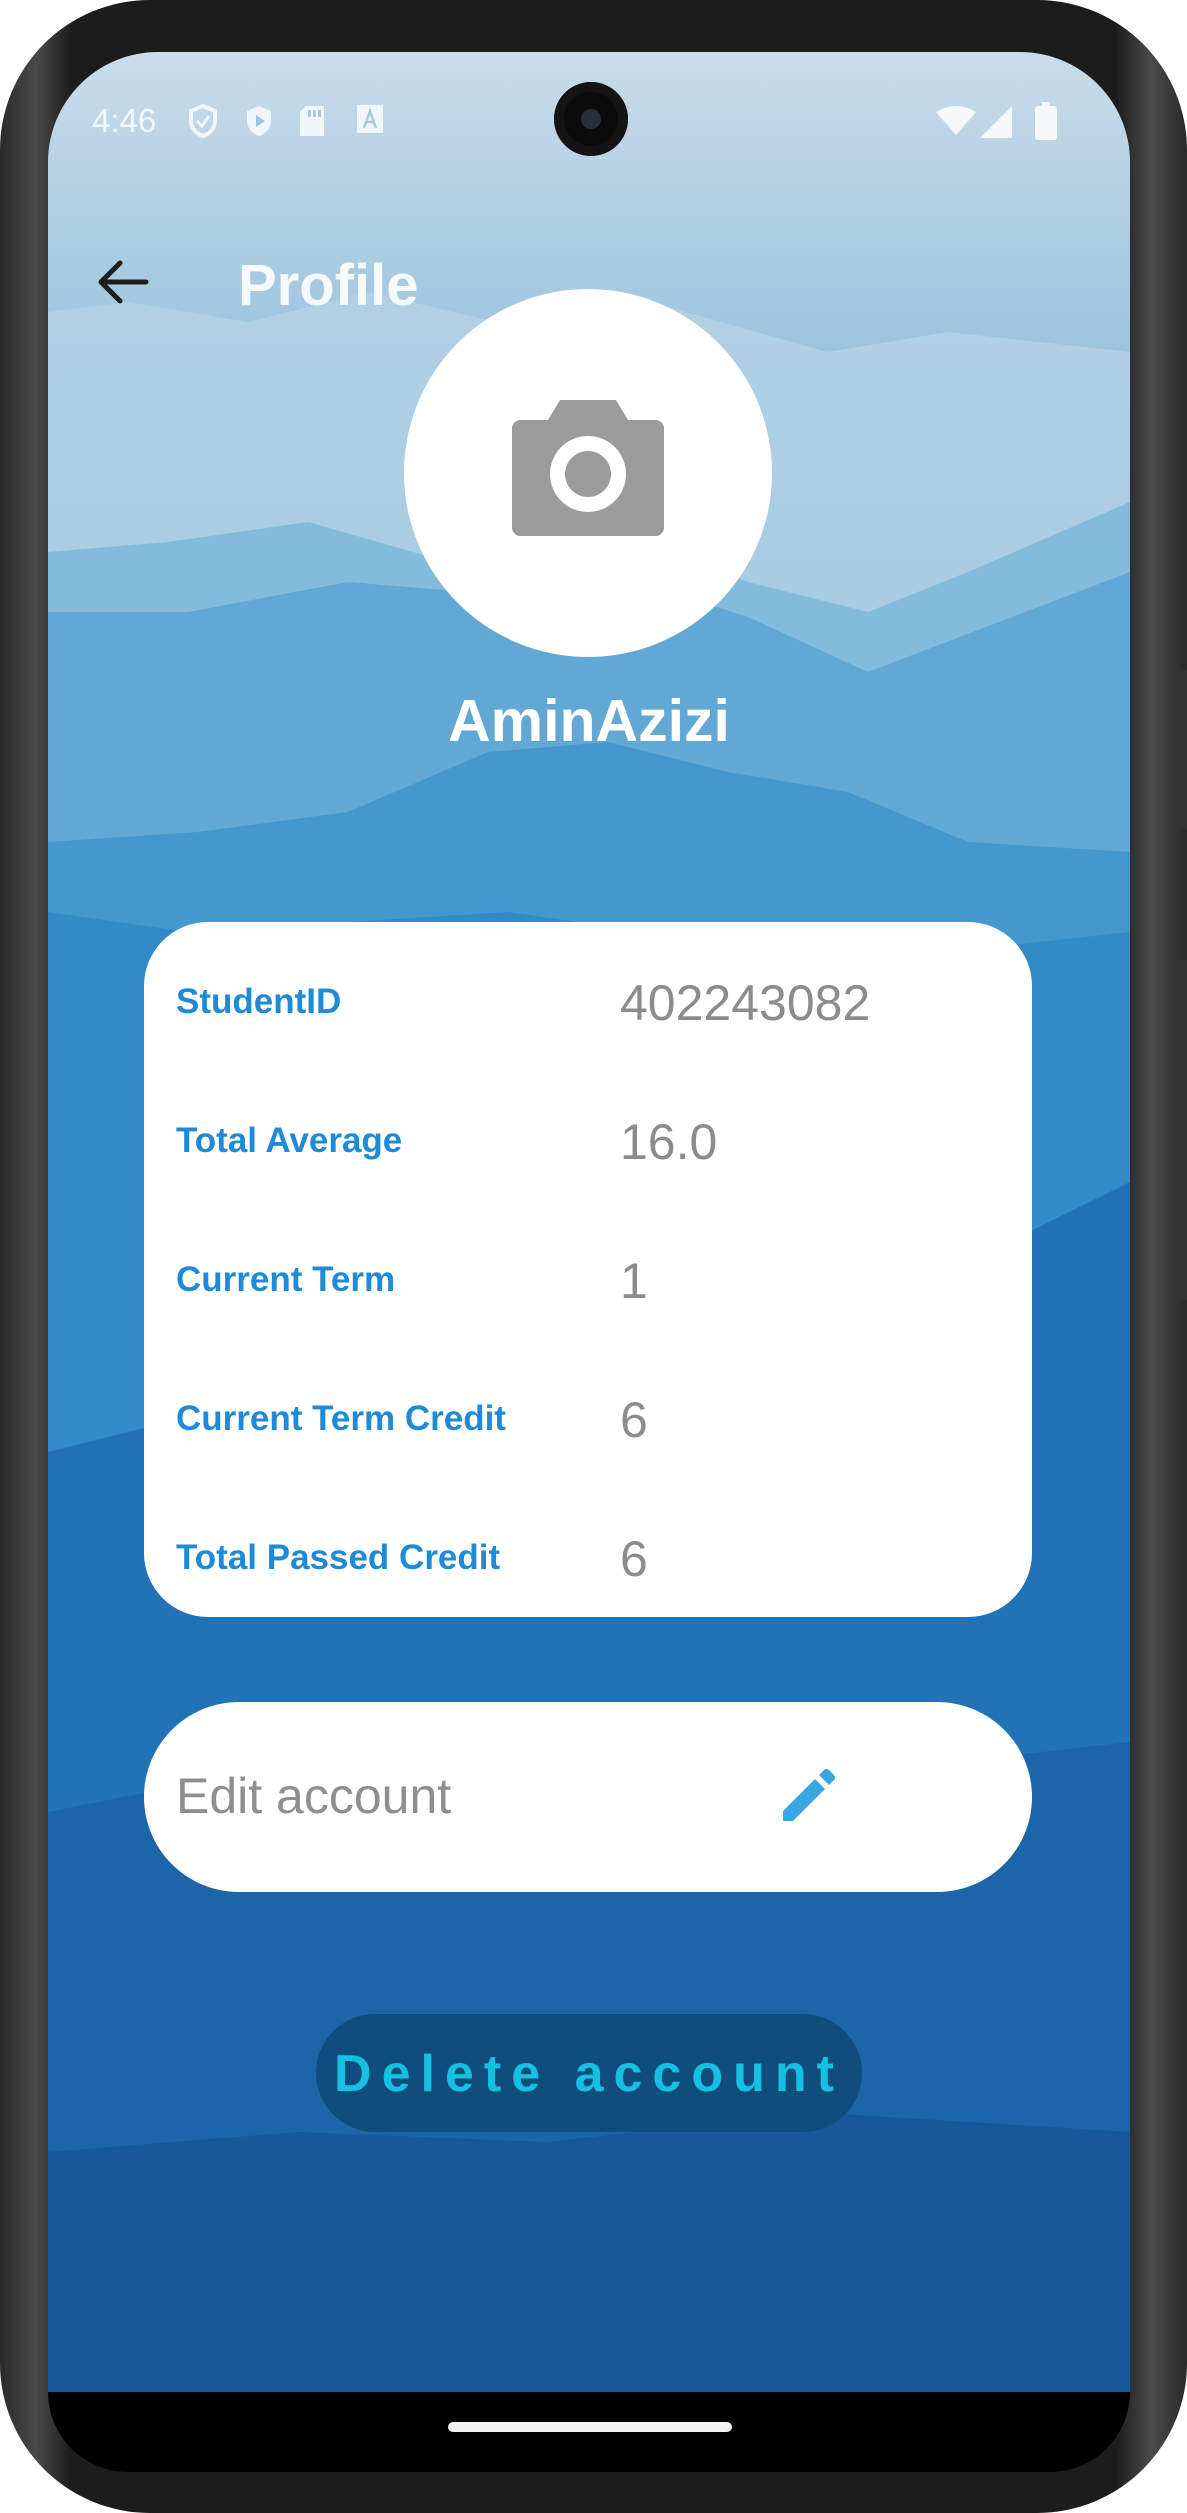 The height and width of the screenshot is (2513, 1187). What do you see at coordinates (123, 282) in the screenshot?
I see `arrow-left-icon` at bounding box center [123, 282].